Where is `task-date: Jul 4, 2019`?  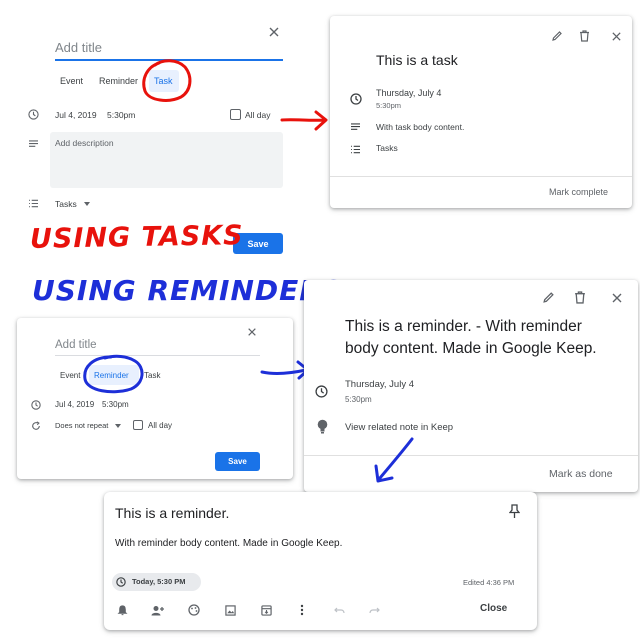
task-date: Jul 4, 2019 is located at coordinates (76, 115).